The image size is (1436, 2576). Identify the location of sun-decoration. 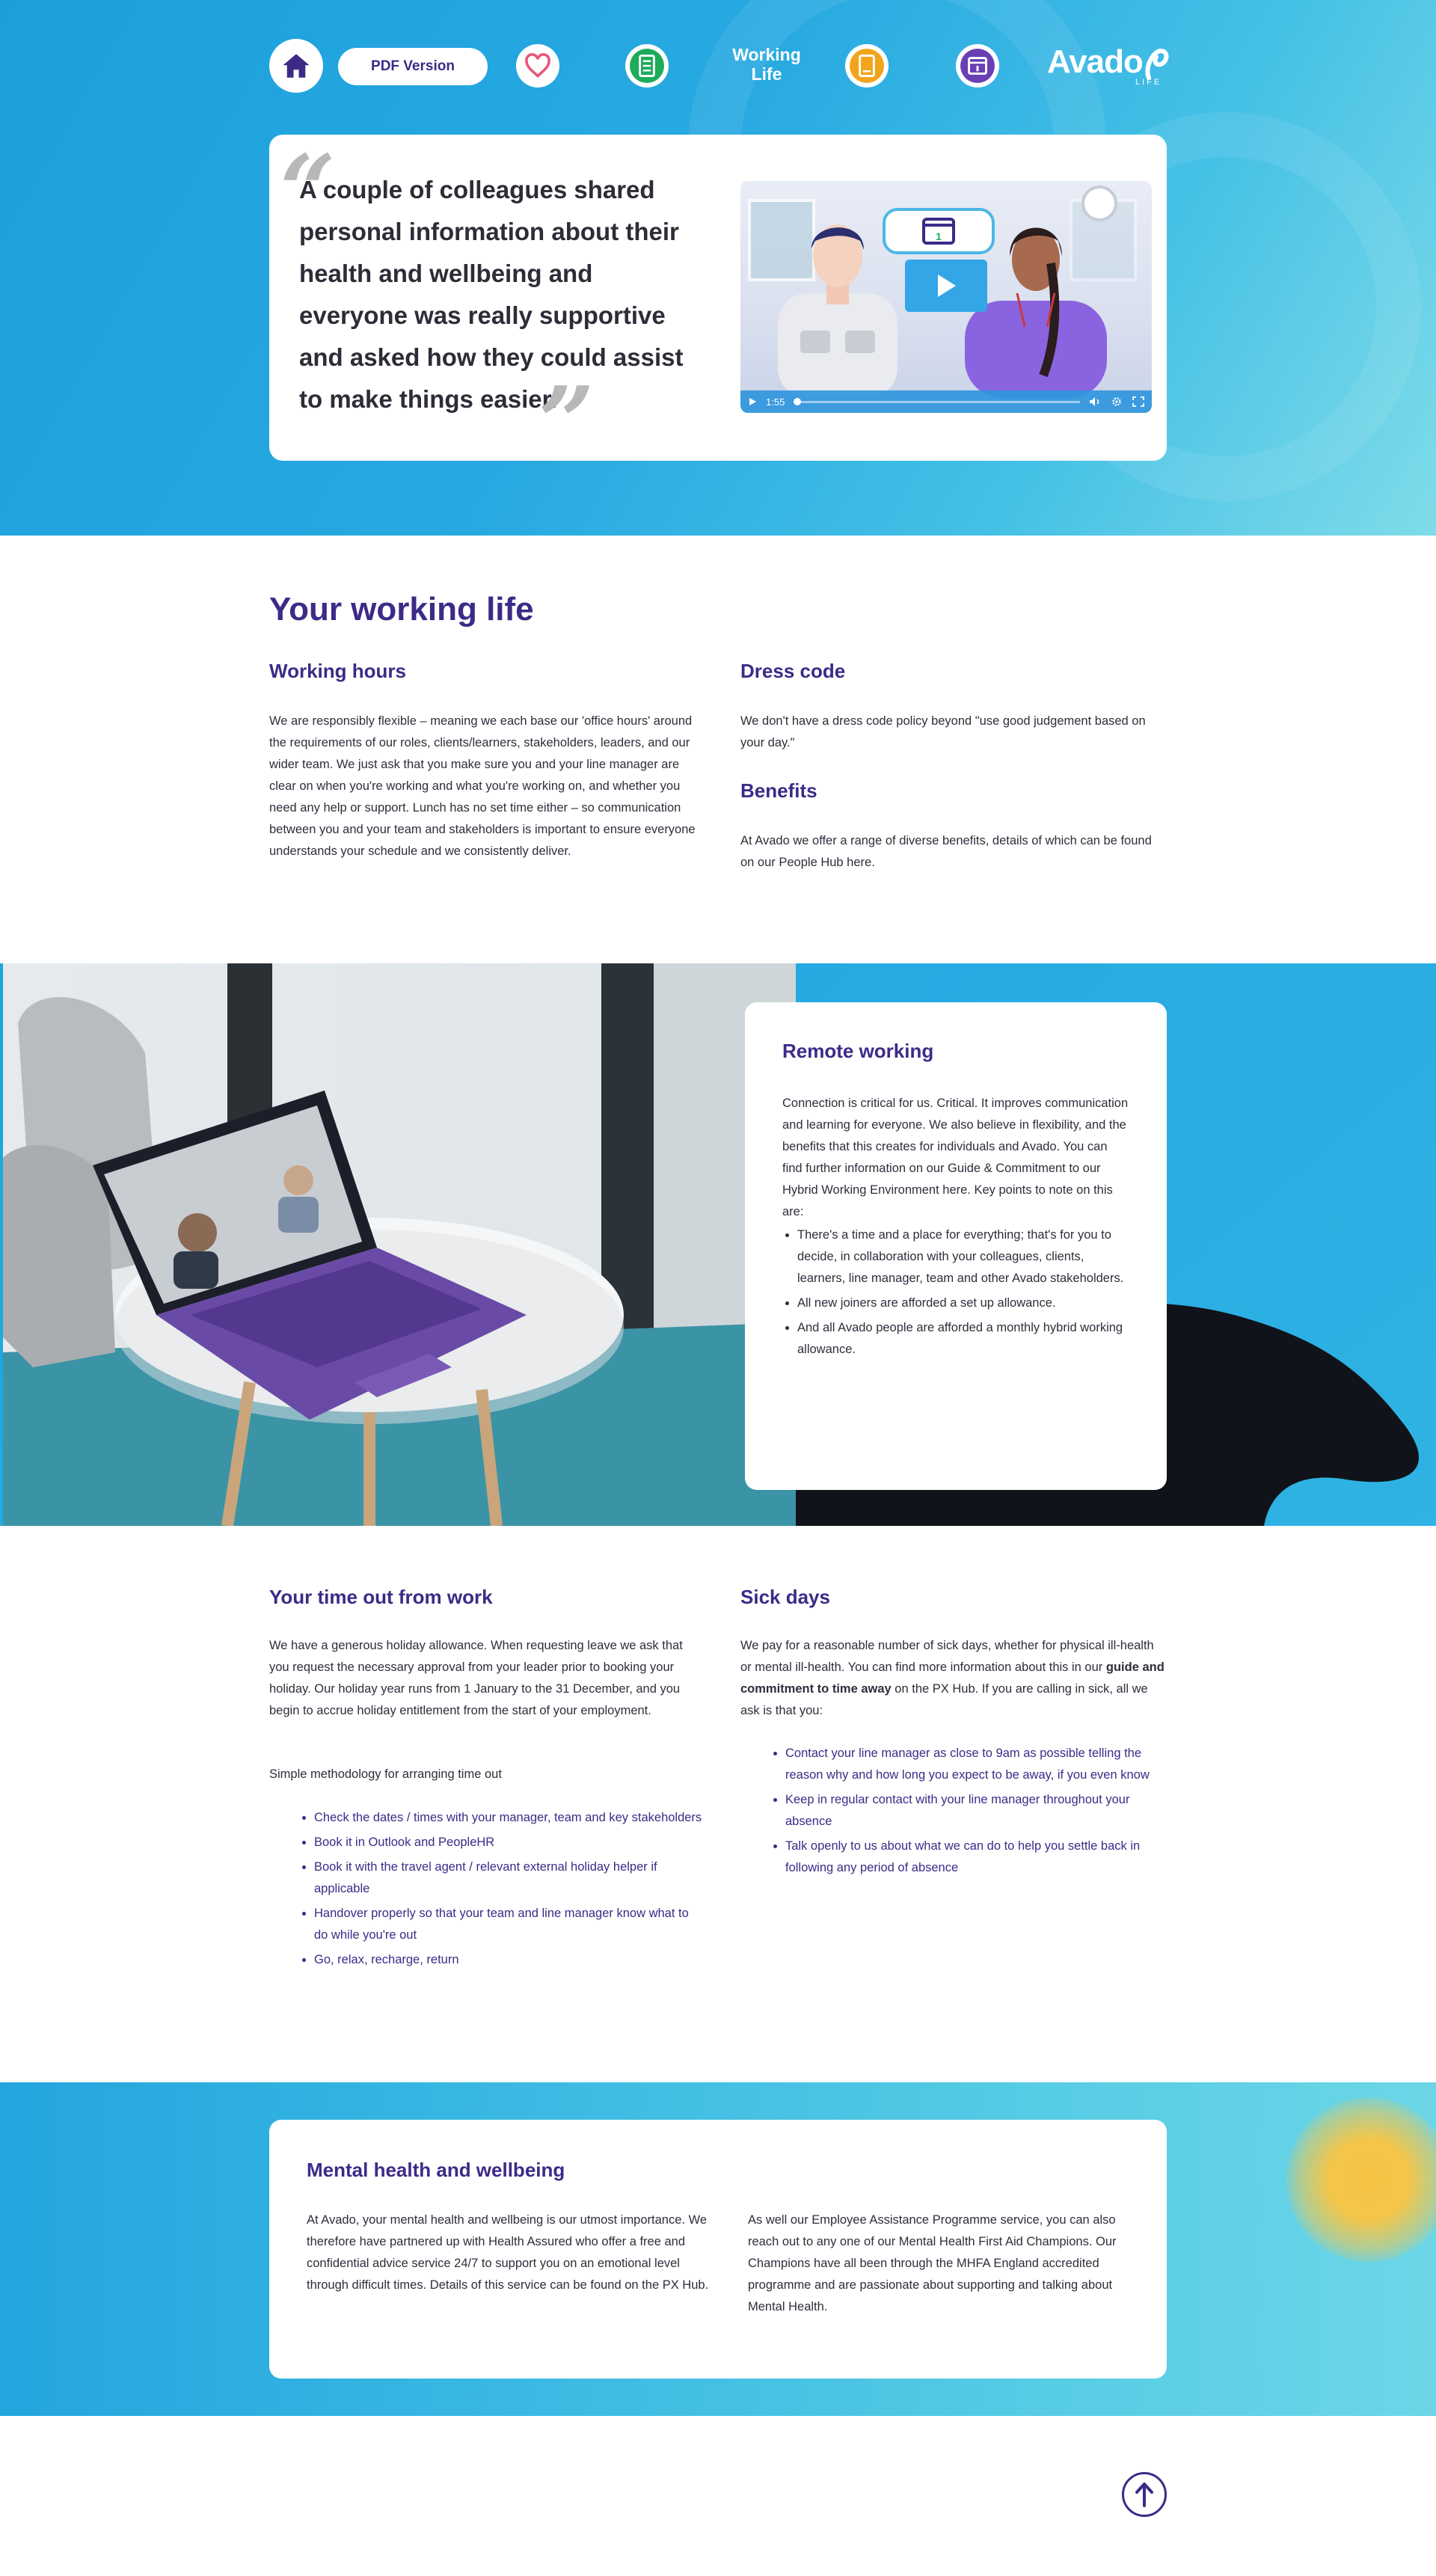
(1361, 2179).